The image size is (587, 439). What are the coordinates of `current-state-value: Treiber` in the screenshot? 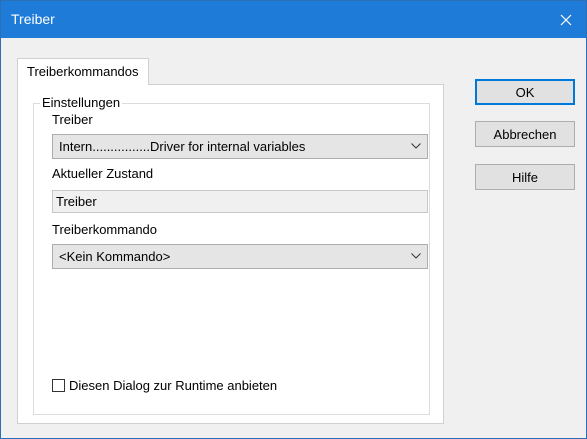 It's located at (76, 201).